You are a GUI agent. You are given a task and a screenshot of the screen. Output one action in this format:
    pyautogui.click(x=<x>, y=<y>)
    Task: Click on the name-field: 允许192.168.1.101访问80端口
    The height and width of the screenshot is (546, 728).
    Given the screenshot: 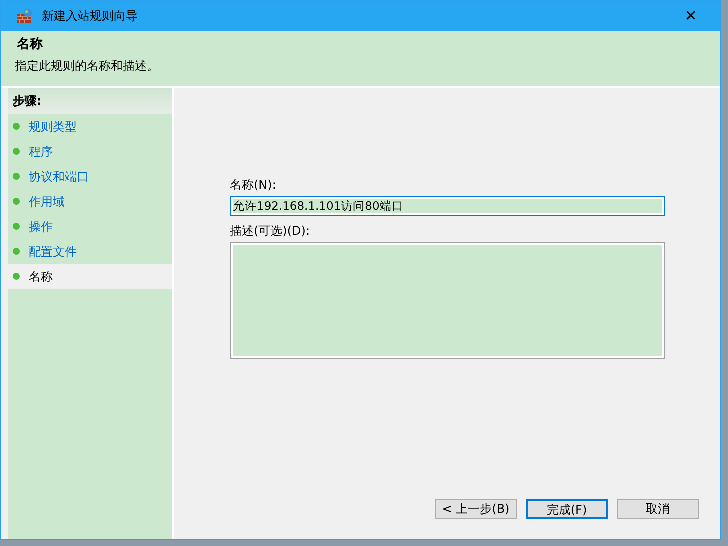 What is the action you would take?
    pyautogui.click(x=447, y=206)
    